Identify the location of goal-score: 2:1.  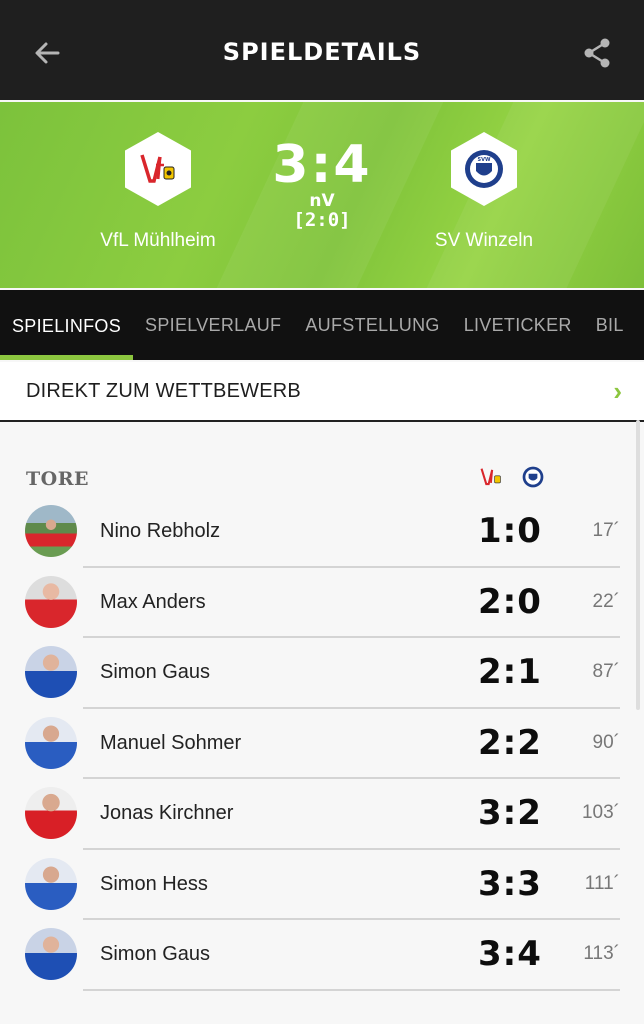
(510, 672).